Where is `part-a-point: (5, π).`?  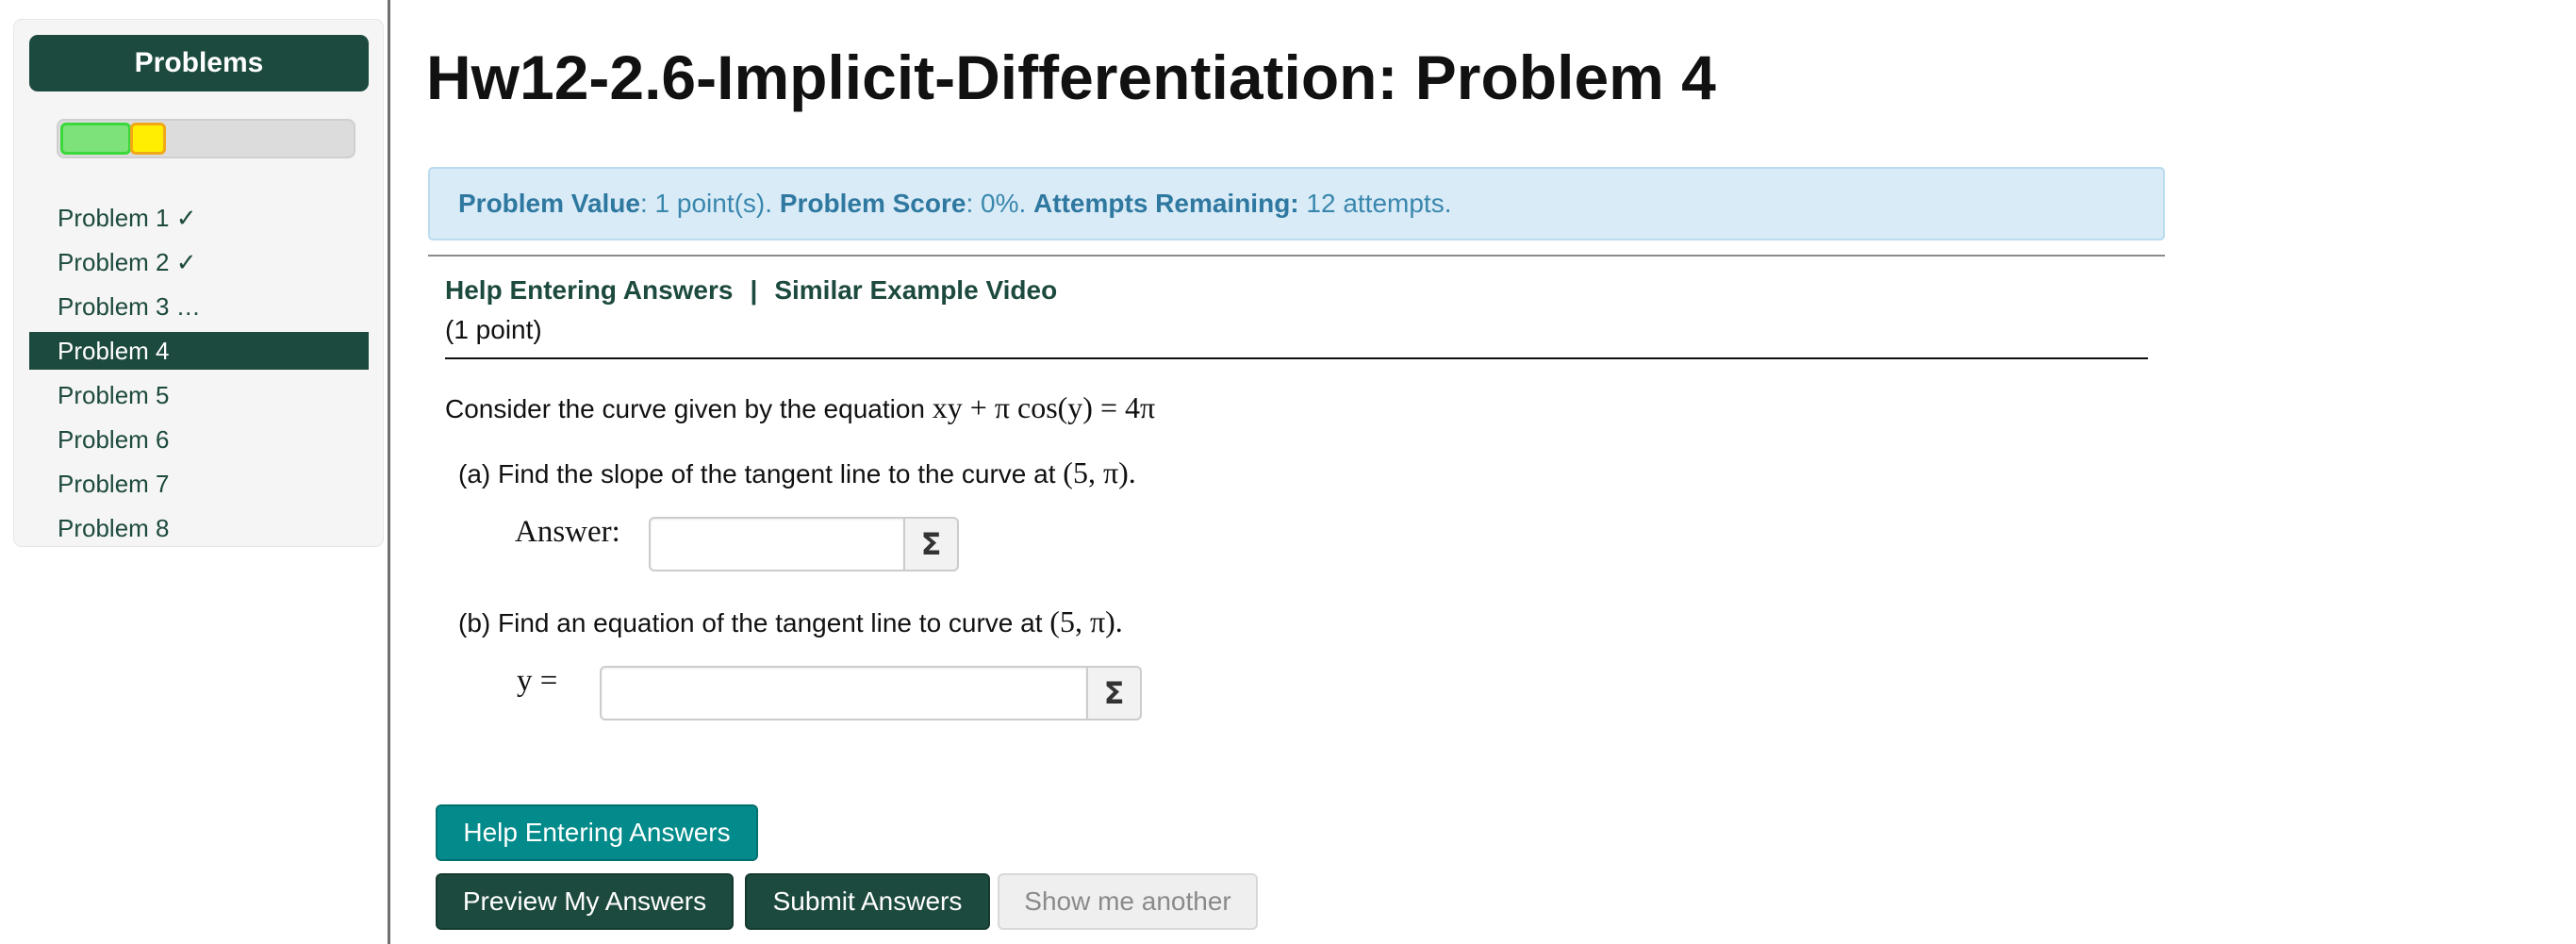 part-a-point: (5, π). is located at coordinates (1099, 472).